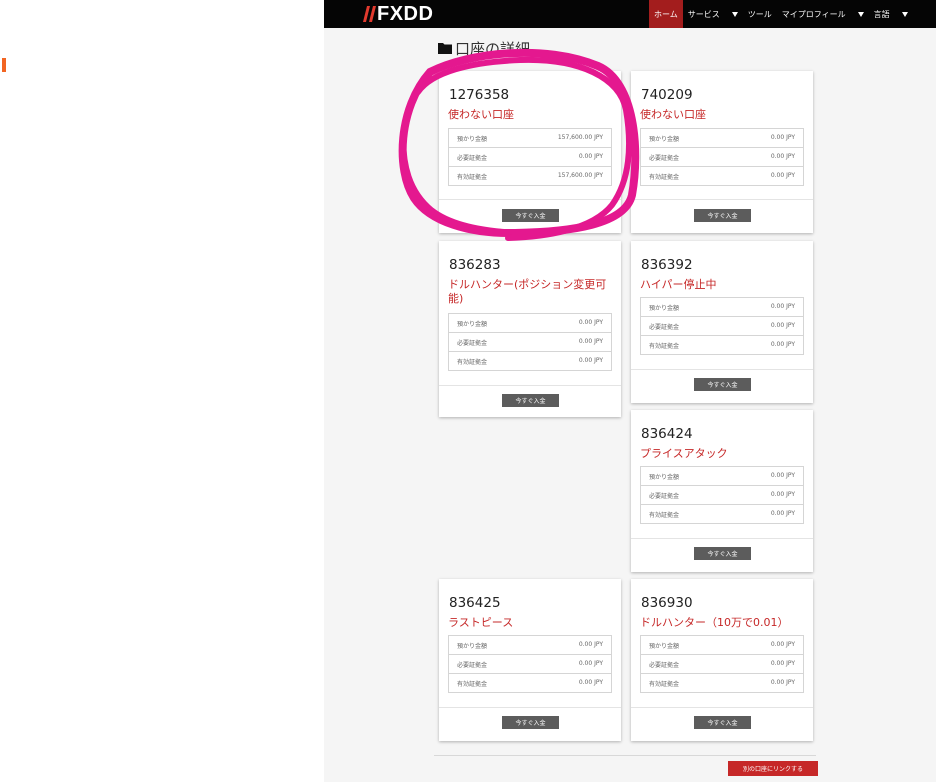 The width and height of the screenshot is (936, 782). Describe the element at coordinates (475, 603) in the screenshot. I see `account-number: 836425` at that location.